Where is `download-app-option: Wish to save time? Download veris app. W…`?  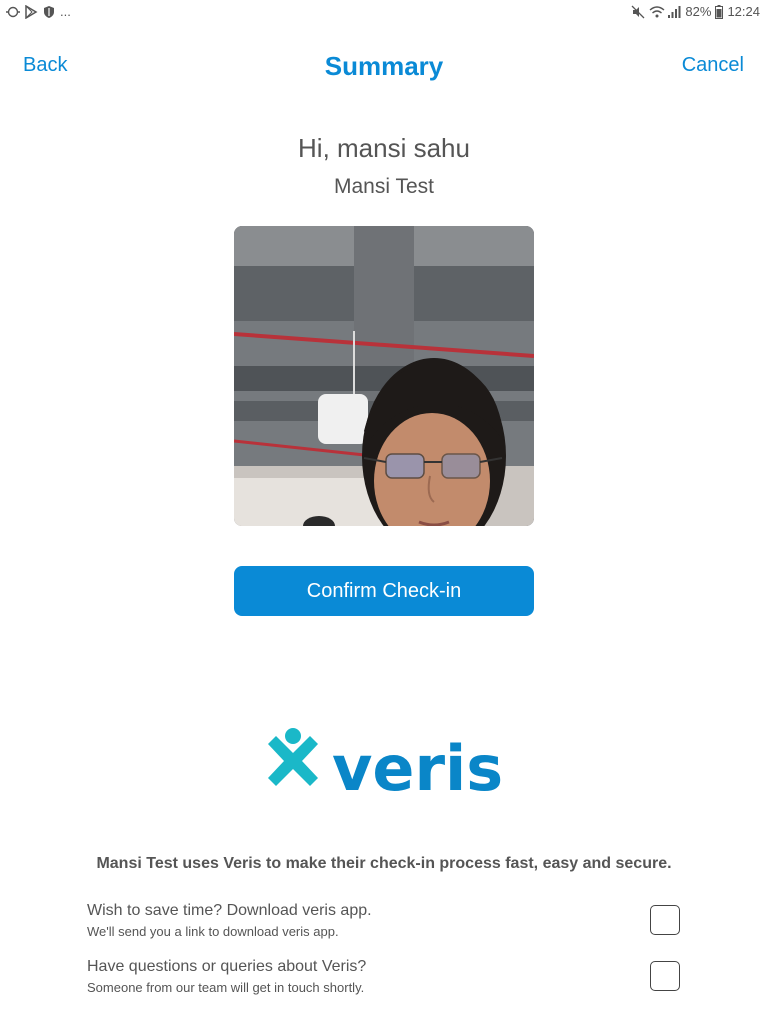 download-app-option: Wish to save time? Download veris app. W… is located at coordinates (387, 924).